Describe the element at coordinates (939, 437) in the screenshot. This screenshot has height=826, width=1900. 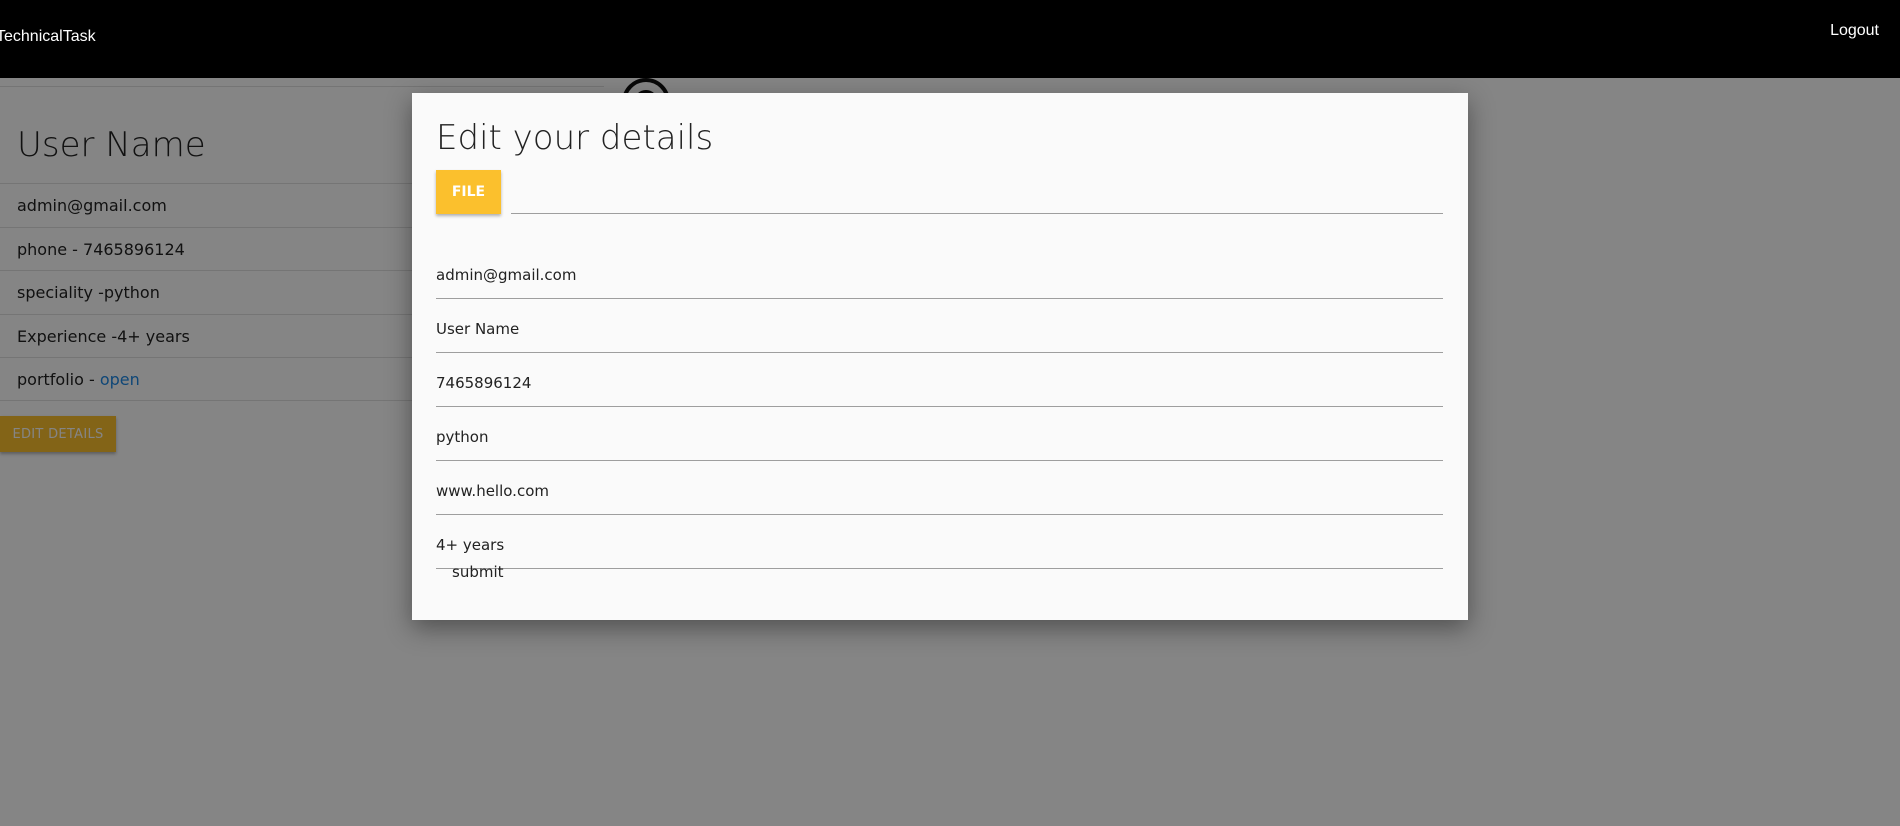
I see `speciality-input` at that location.